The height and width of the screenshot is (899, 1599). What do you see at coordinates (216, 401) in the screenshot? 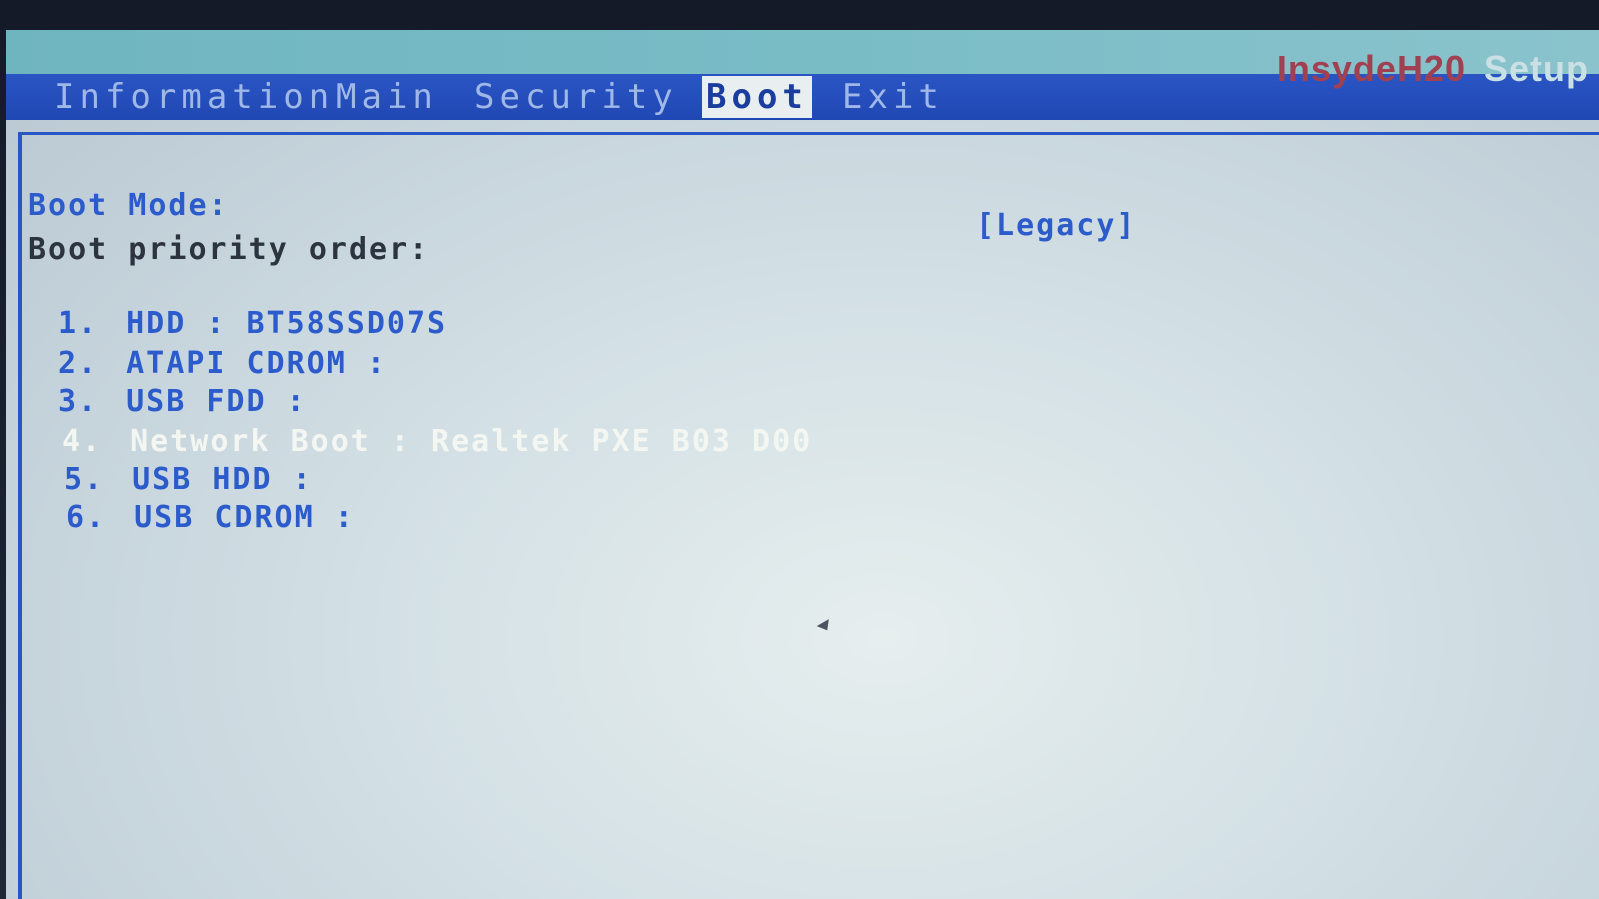
I see `boot-item-label: USB FDD :` at bounding box center [216, 401].